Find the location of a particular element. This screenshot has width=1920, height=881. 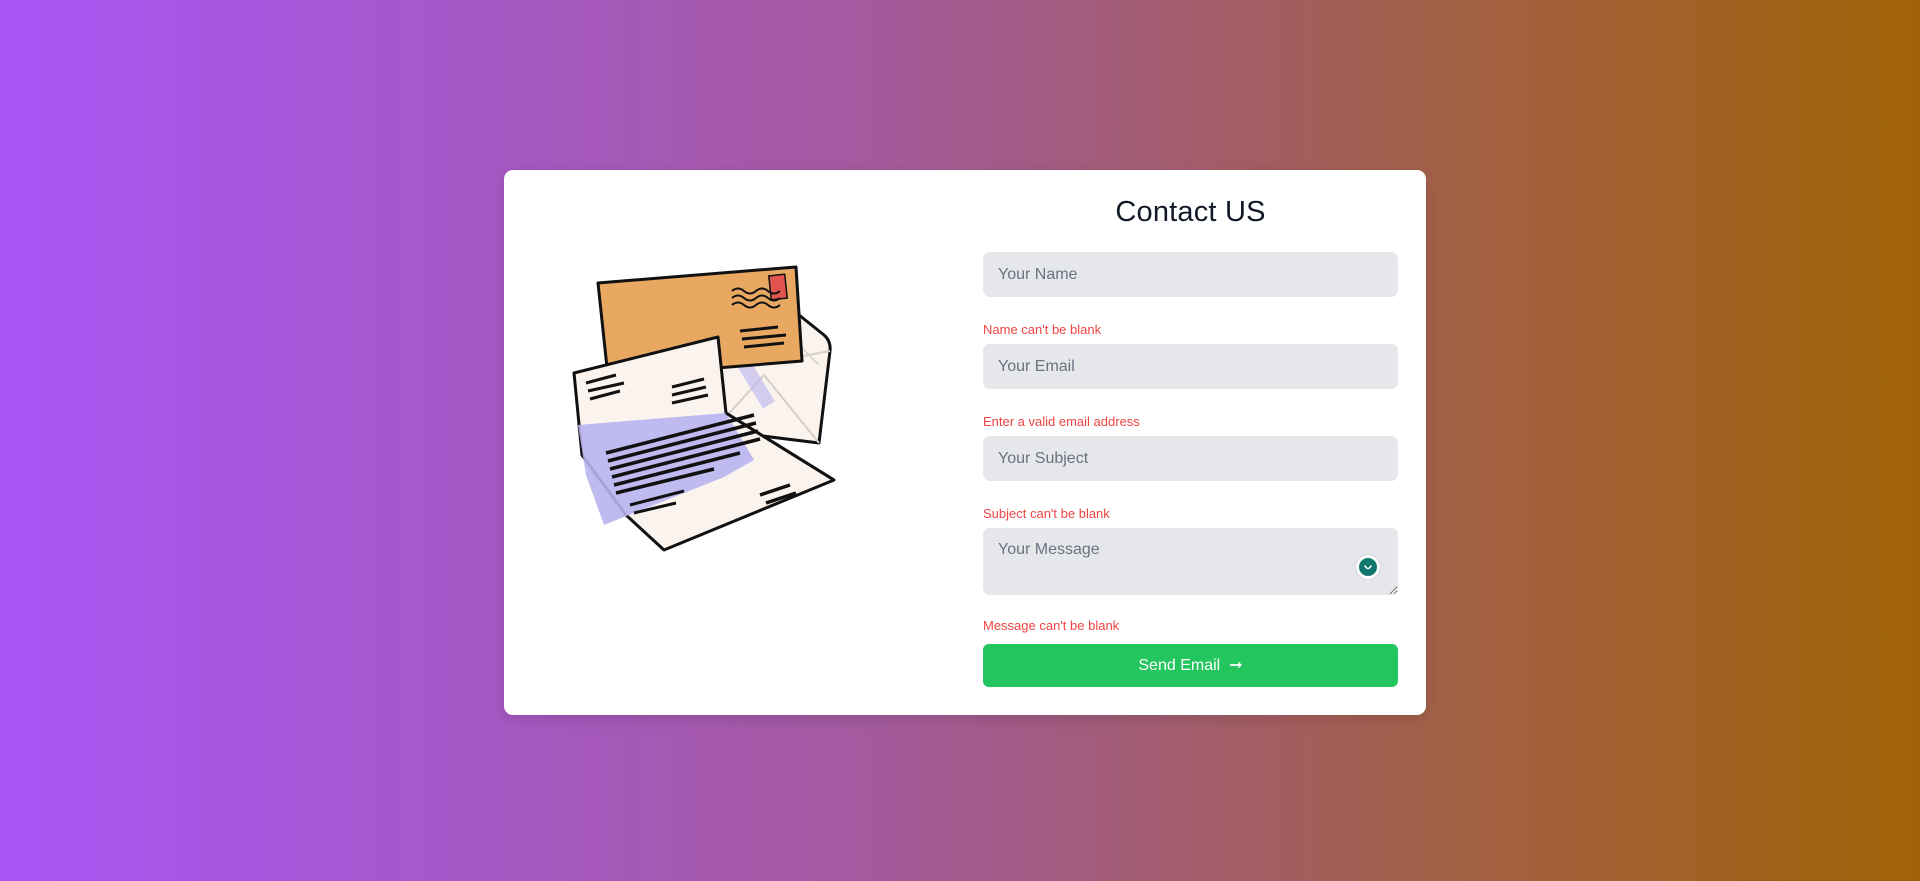

send-email-button: Send Email ➞ is located at coordinates (1190, 665).